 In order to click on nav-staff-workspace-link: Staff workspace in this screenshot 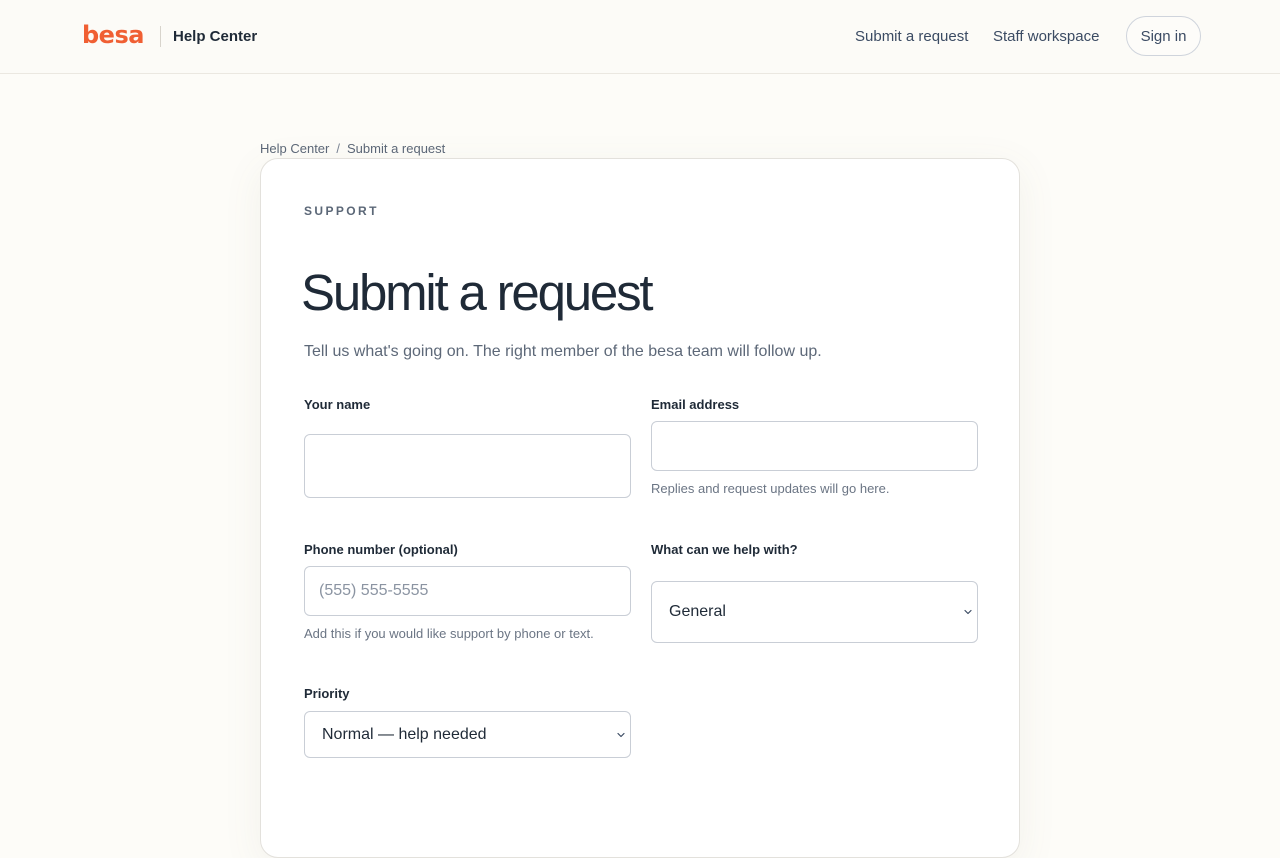, I will do `click(1046, 36)`.